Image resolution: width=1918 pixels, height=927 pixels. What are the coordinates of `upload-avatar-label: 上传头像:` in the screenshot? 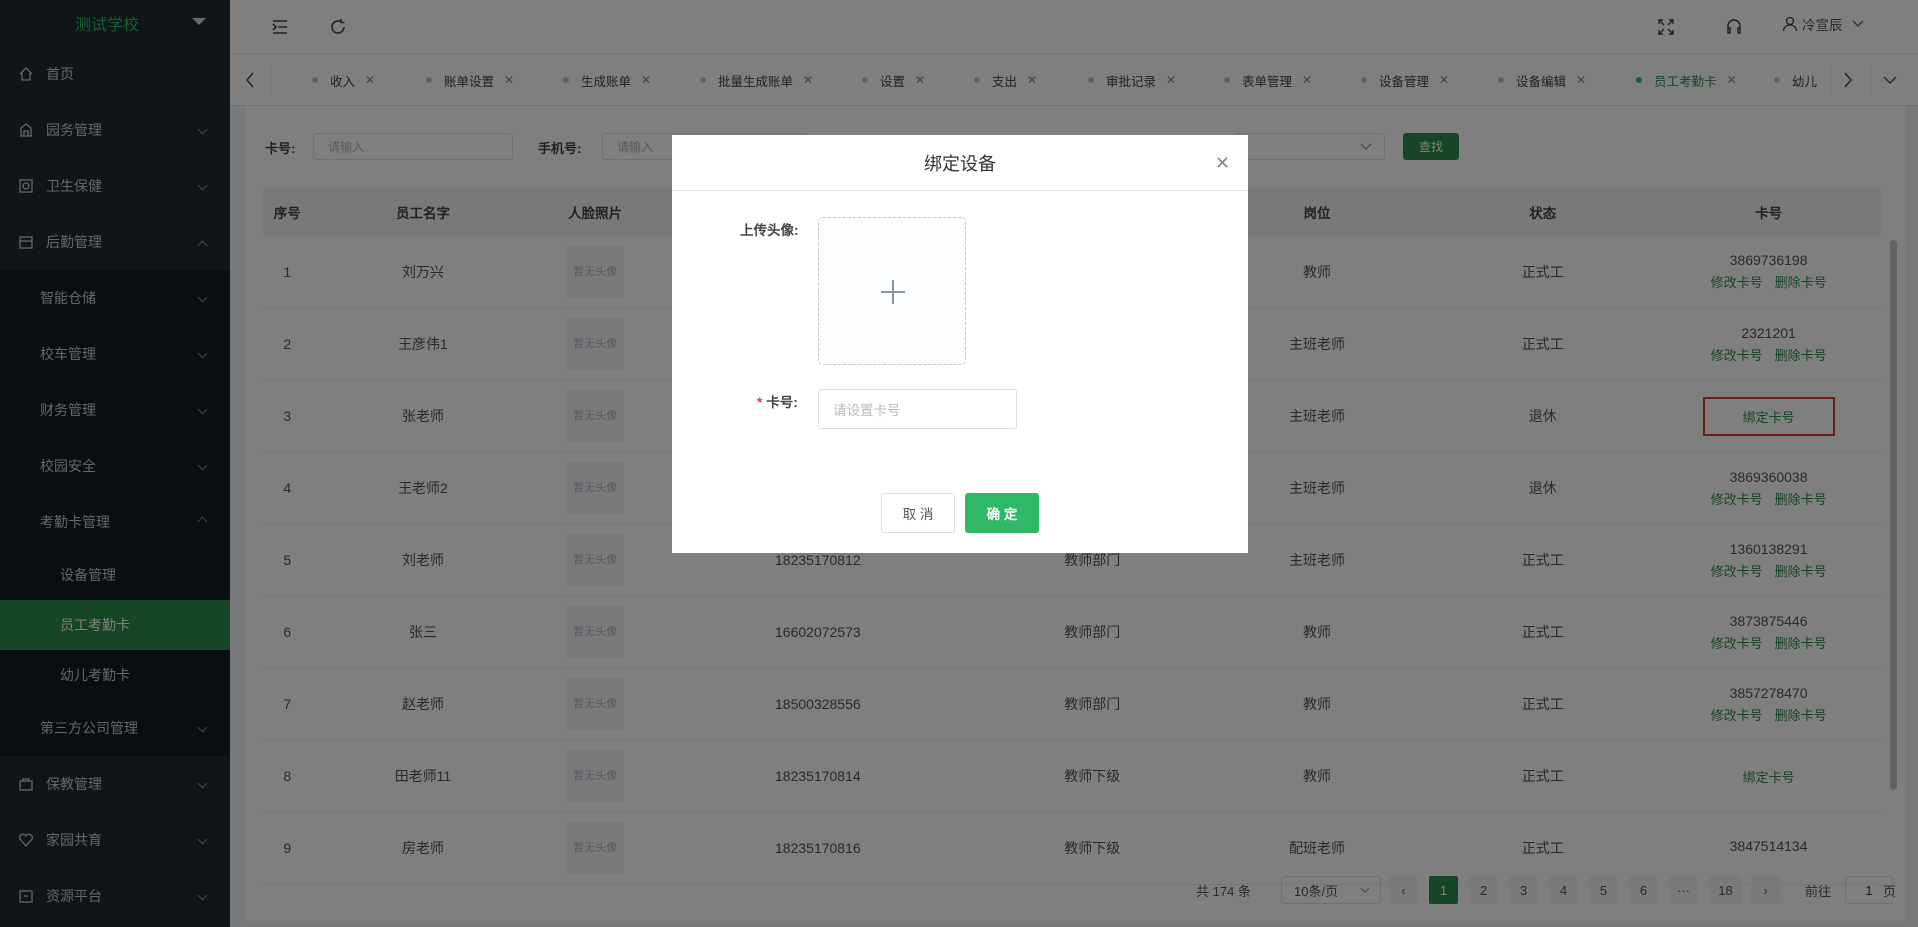 It's located at (769, 230).